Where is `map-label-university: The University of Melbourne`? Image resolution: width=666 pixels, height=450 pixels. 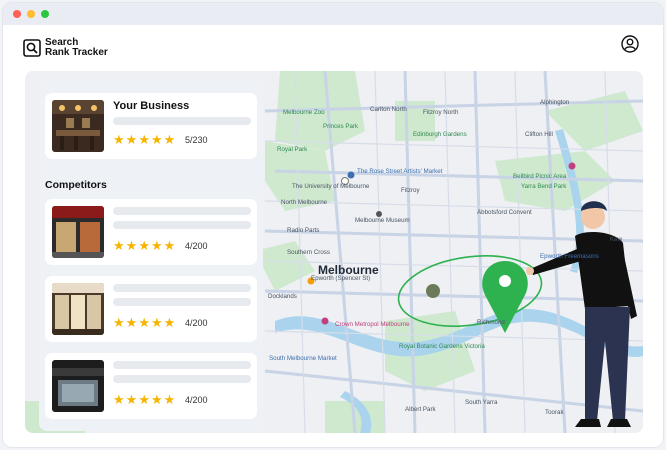 map-label-university: The University of Melbourne is located at coordinates (331, 186).